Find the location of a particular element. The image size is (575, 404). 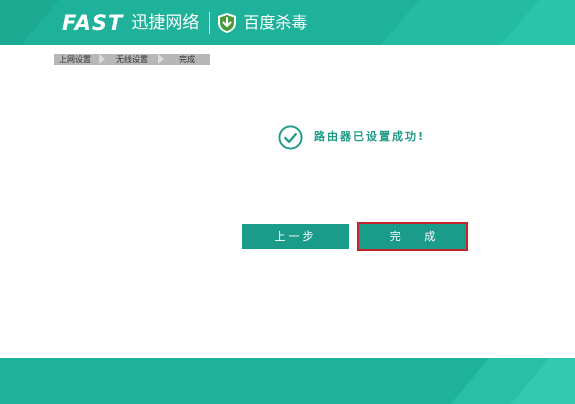

breadcrumb-item-internet: 上网设置 is located at coordinates (75, 59).